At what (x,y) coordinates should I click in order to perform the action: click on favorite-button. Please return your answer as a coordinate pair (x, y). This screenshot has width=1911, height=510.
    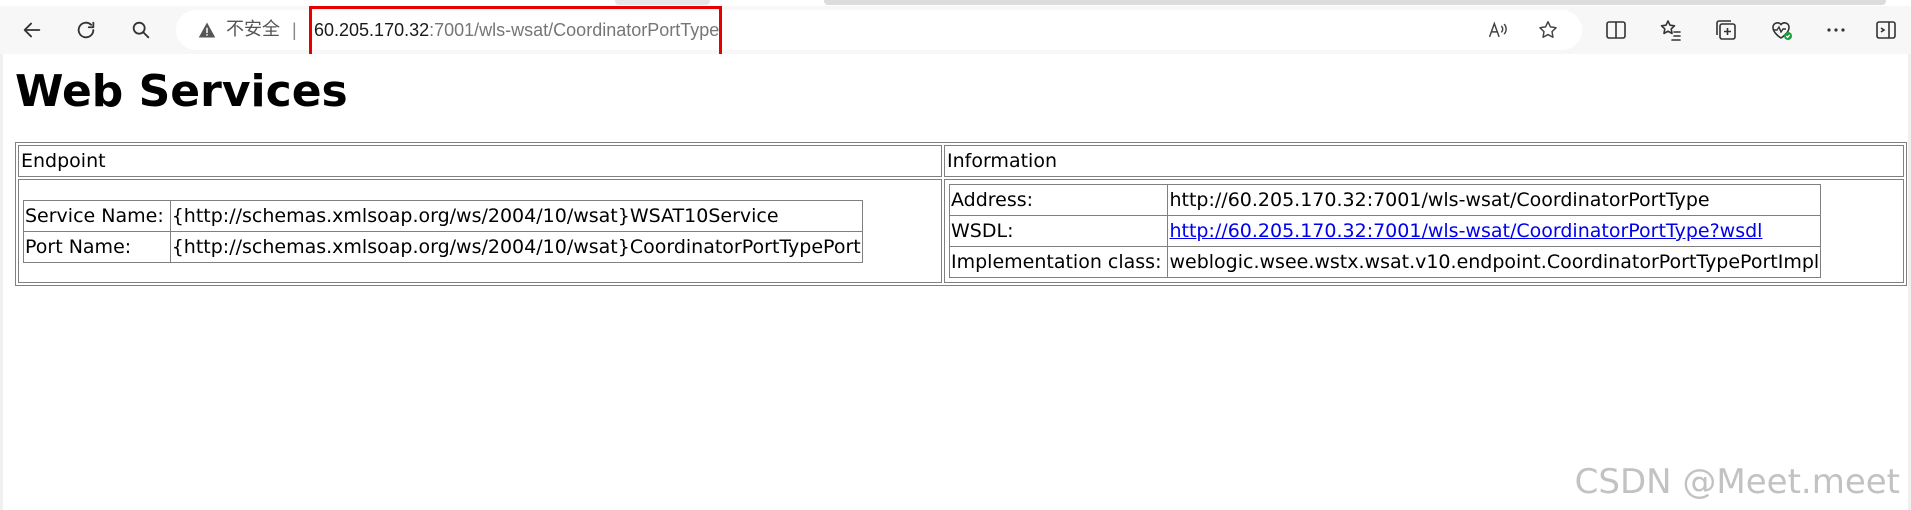
    Looking at the image, I should click on (1548, 30).